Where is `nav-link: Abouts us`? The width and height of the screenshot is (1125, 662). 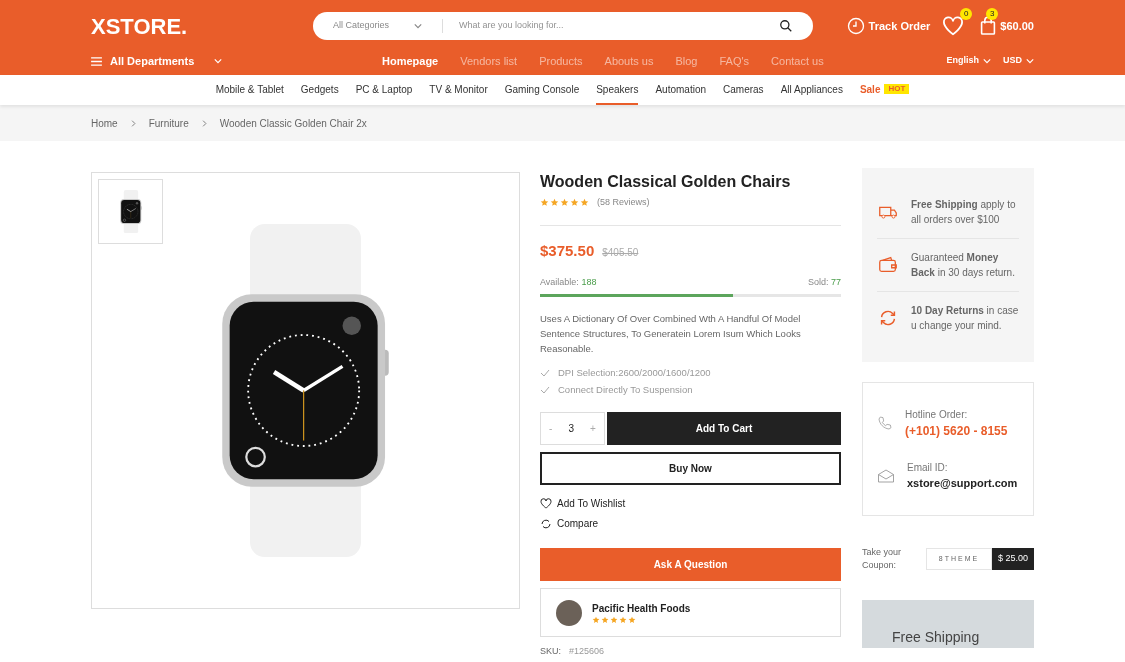
nav-link: Abouts us is located at coordinates (629, 61).